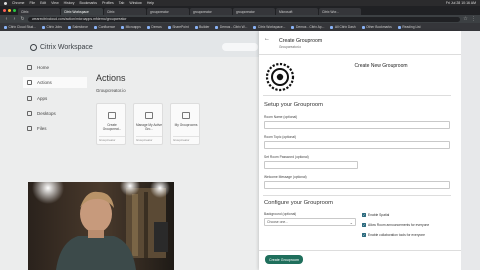 This screenshot has width=480, height=270. What do you see at coordinates (293, 105) in the screenshot?
I see `setup-heading: Setup your Grouproom` at bounding box center [293, 105].